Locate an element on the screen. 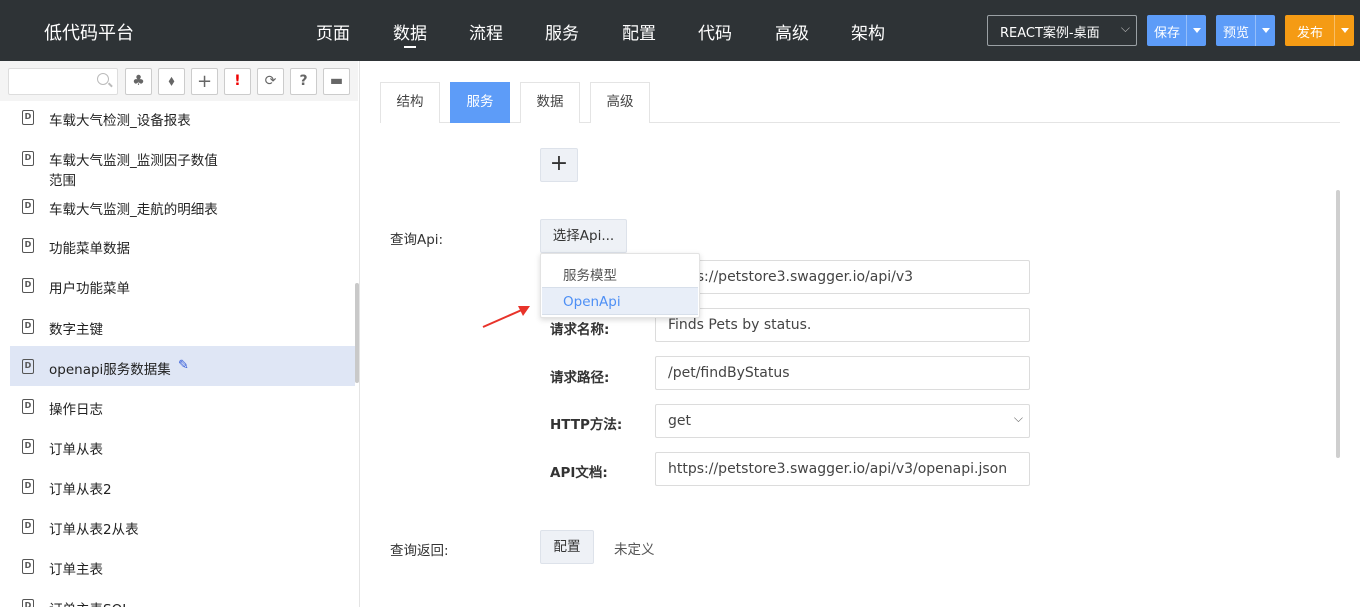 This screenshot has width=1360, height=607. search-icon is located at coordinates (103, 79).